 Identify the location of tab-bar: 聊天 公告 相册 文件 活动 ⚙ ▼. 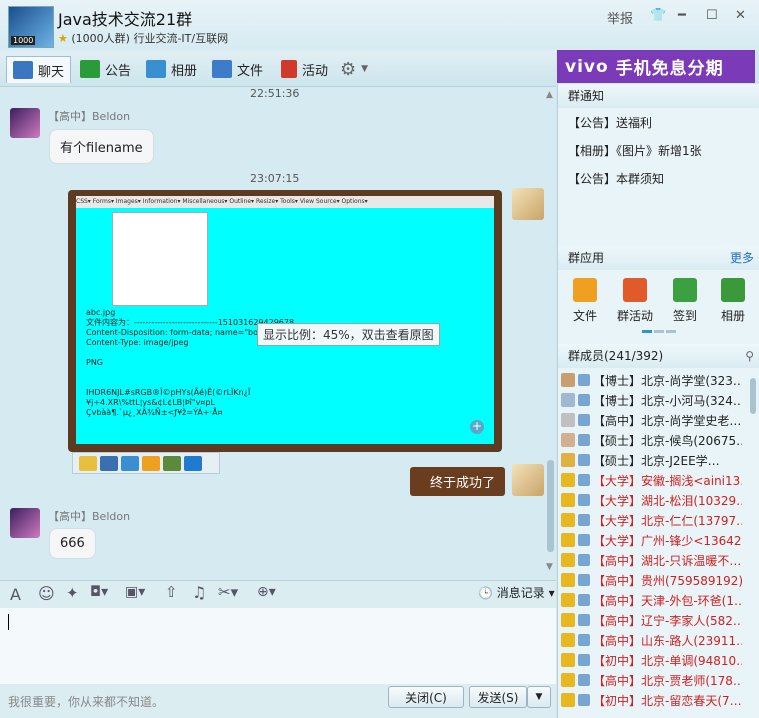
(278, 68).